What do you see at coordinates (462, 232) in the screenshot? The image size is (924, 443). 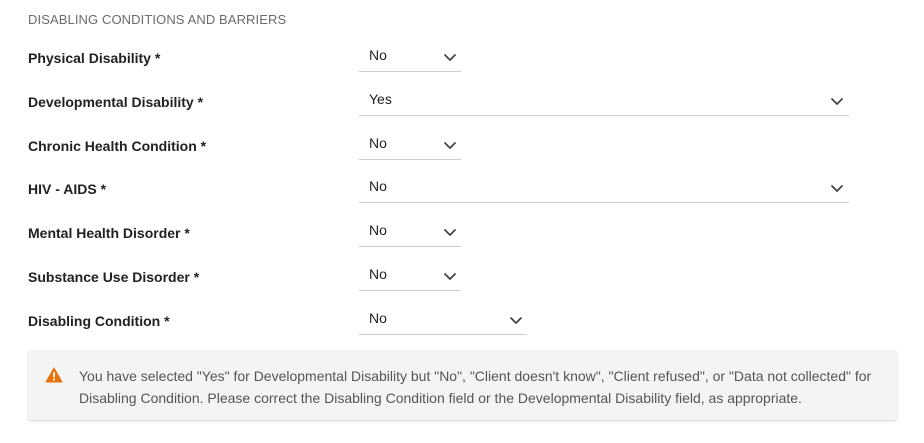 I see `field-row-mental-health-disorder: Mental Health Disorder * No` at bounding box center [462, 232].